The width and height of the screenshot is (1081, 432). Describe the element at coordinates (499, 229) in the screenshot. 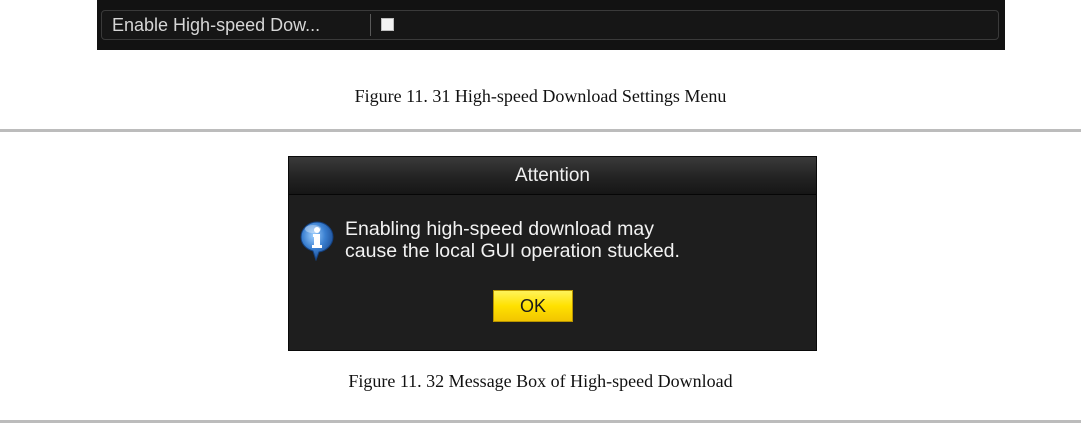

I see `dialog-message-line-1: Enabling high-speed download may` at that location.